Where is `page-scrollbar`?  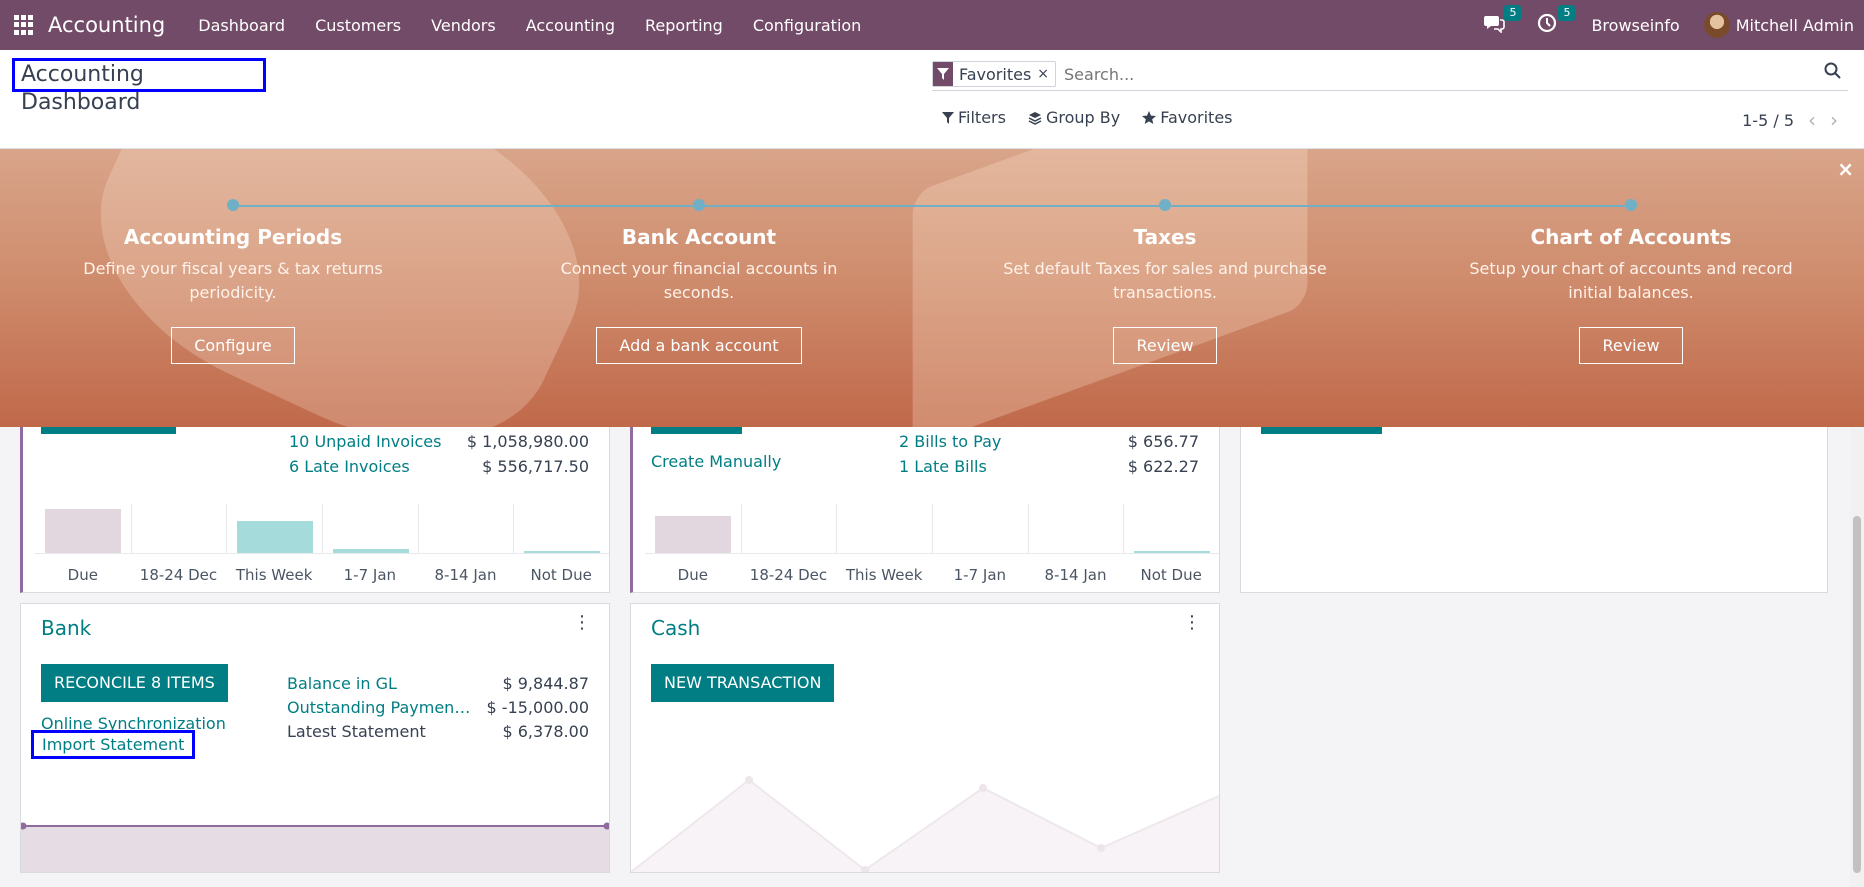 page-scrollbar is located at coordinates (1857, 657).